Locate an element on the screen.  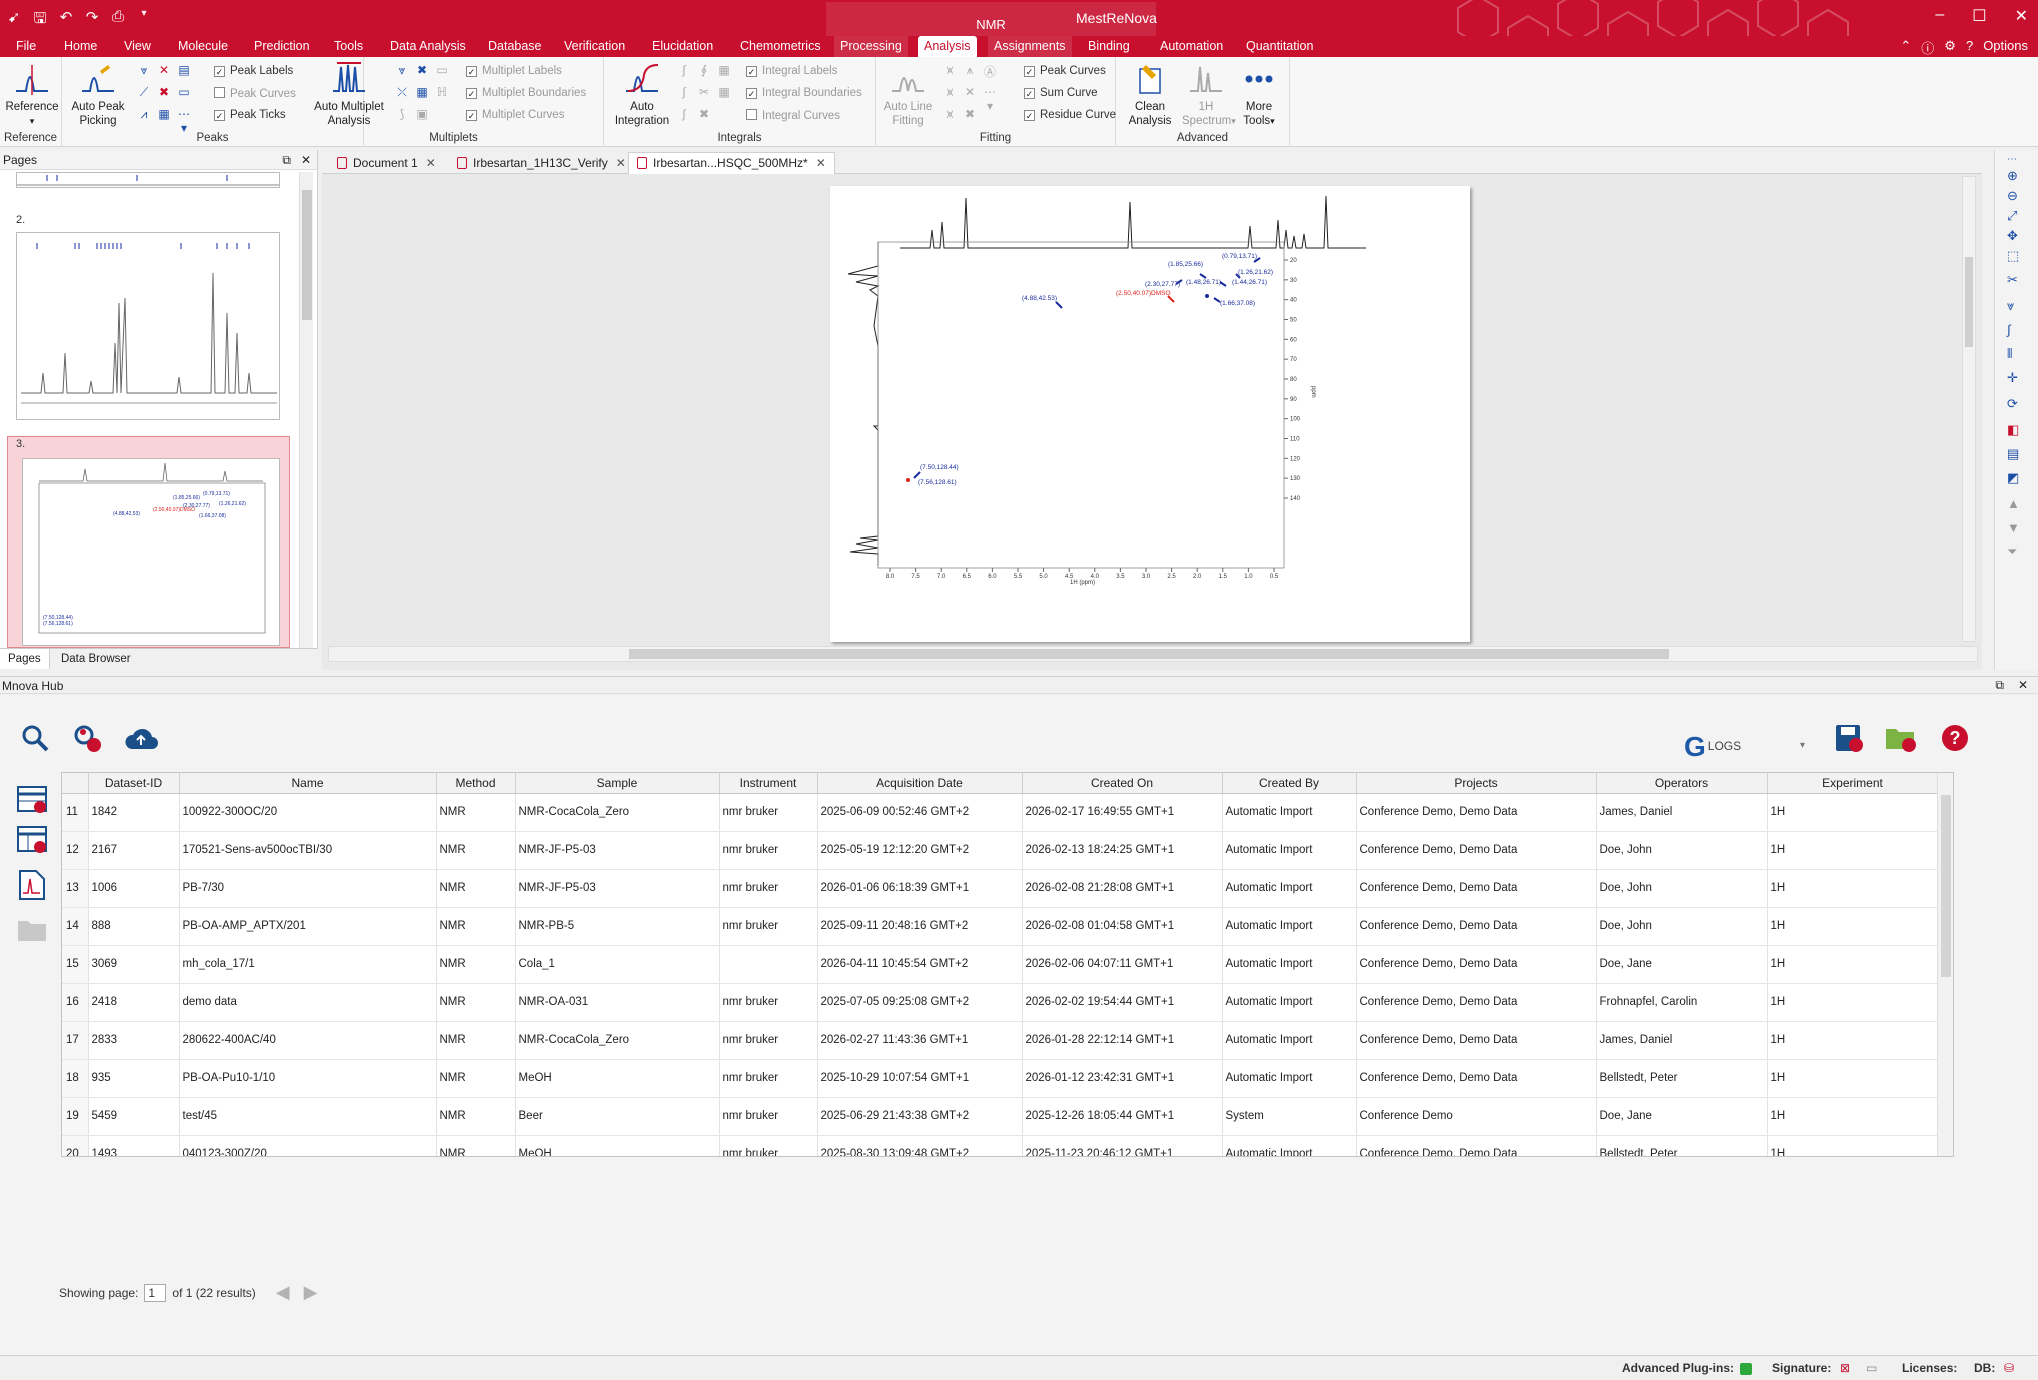
manual-multiplet-icon: ⩔ is located at coordinates (402, 74).